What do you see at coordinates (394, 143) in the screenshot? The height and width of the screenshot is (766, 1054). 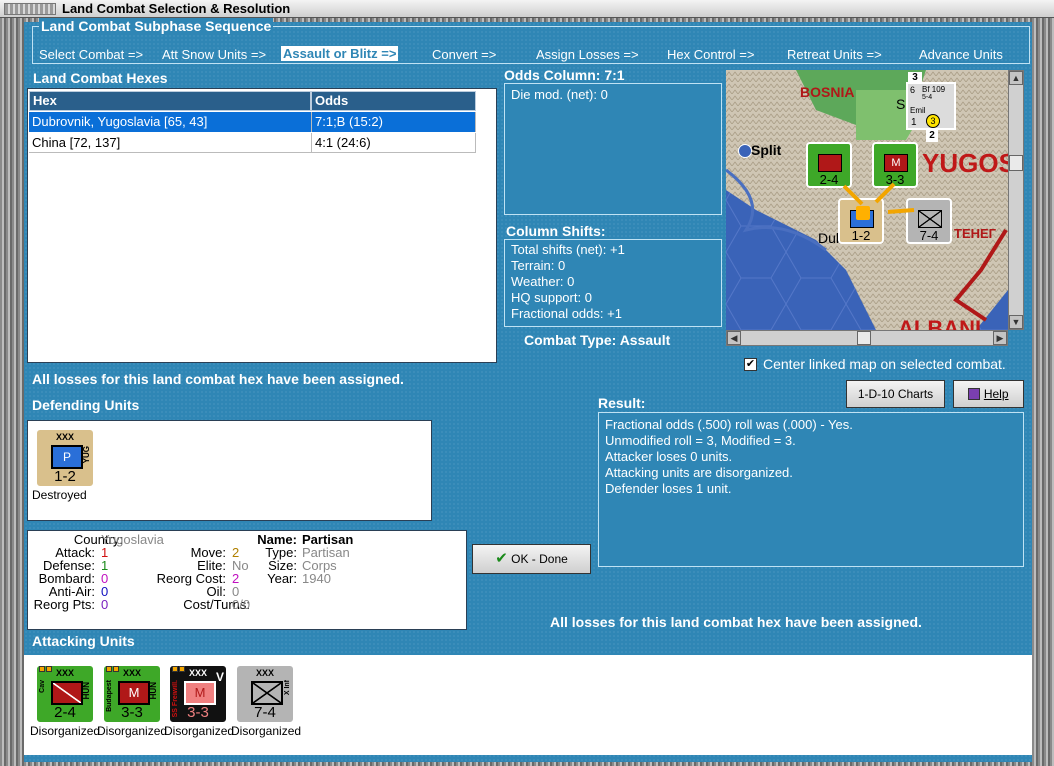 I see `odds-cell: 4:1 (24:6)` at bounding box center [394, 143].